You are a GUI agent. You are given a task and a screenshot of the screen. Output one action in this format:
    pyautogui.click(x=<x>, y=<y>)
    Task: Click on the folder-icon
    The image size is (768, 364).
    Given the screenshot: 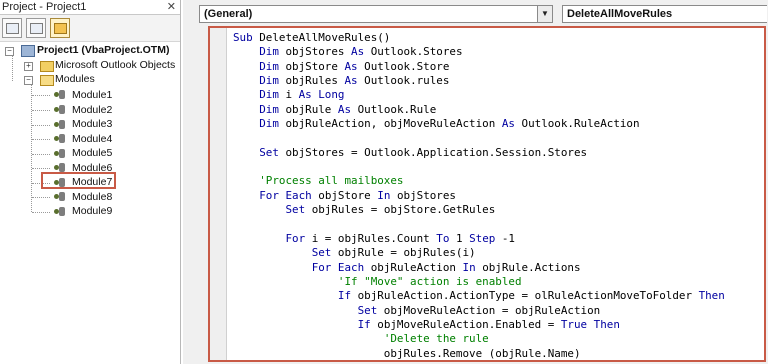 What is the action you would take?
    pyautogui.click(x=60, y=28)
    